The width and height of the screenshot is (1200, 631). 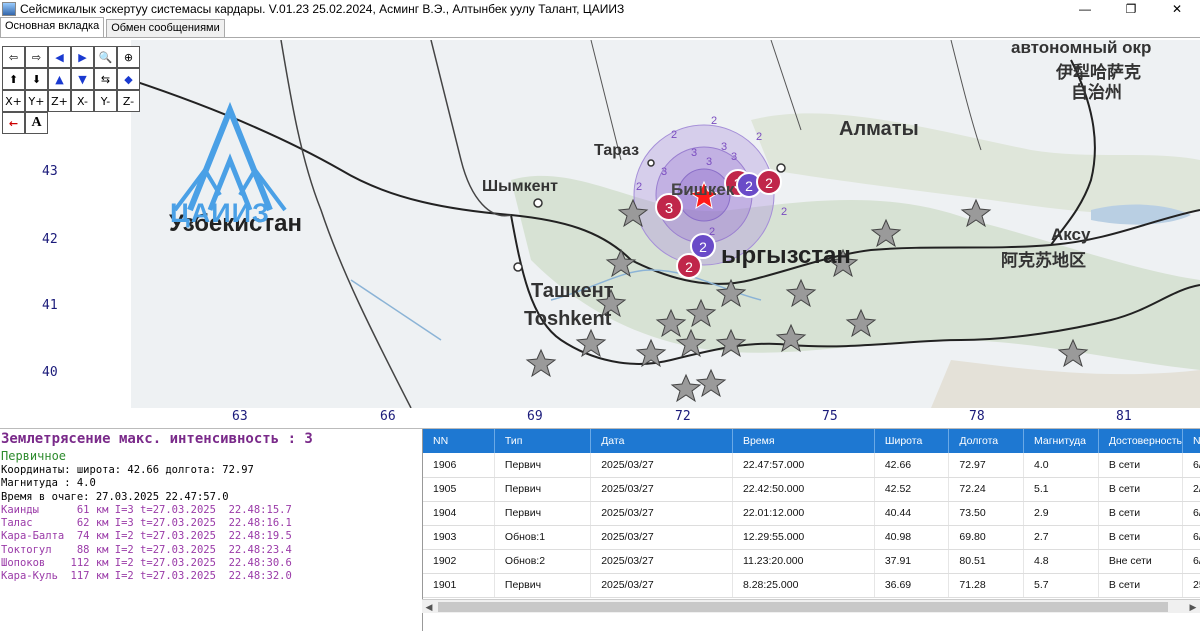 I want to click on x-plus-button: X+, so click(x=13, y=101).